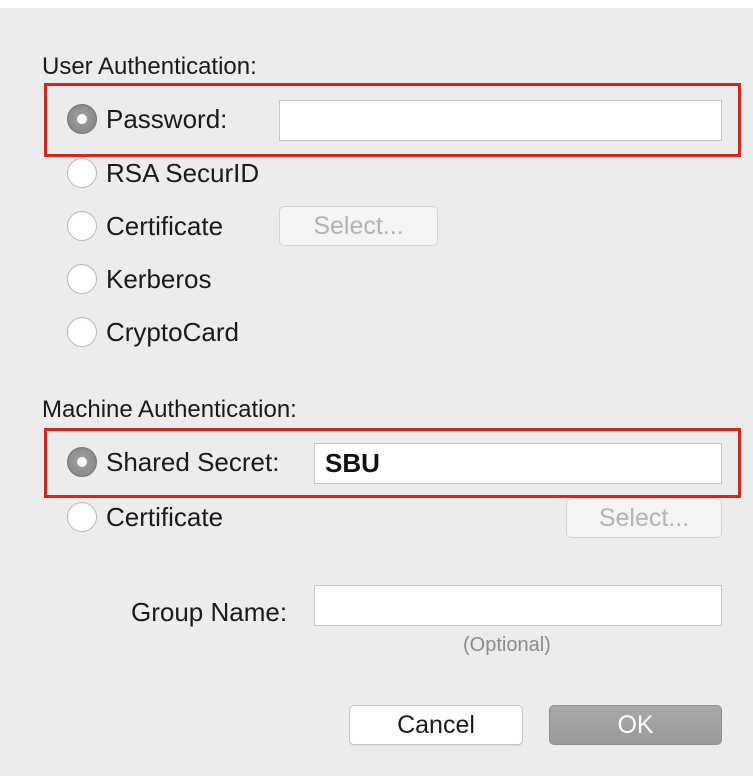  Describe the element at coordinates (159, 278) in the screenshot. I see `radio-label-kerberos: Kerberos` at that location.